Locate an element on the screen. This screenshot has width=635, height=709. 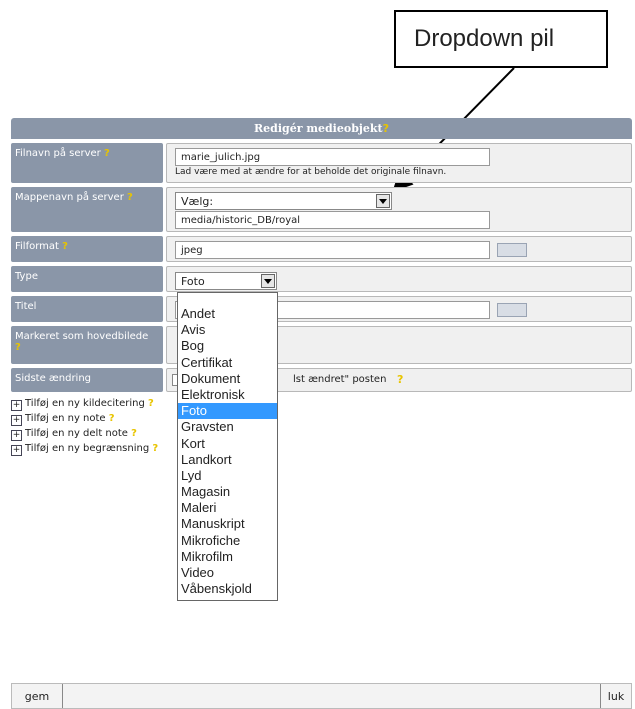
folder-input: media/historic_DB/royal is located at coordinates (332, 220).